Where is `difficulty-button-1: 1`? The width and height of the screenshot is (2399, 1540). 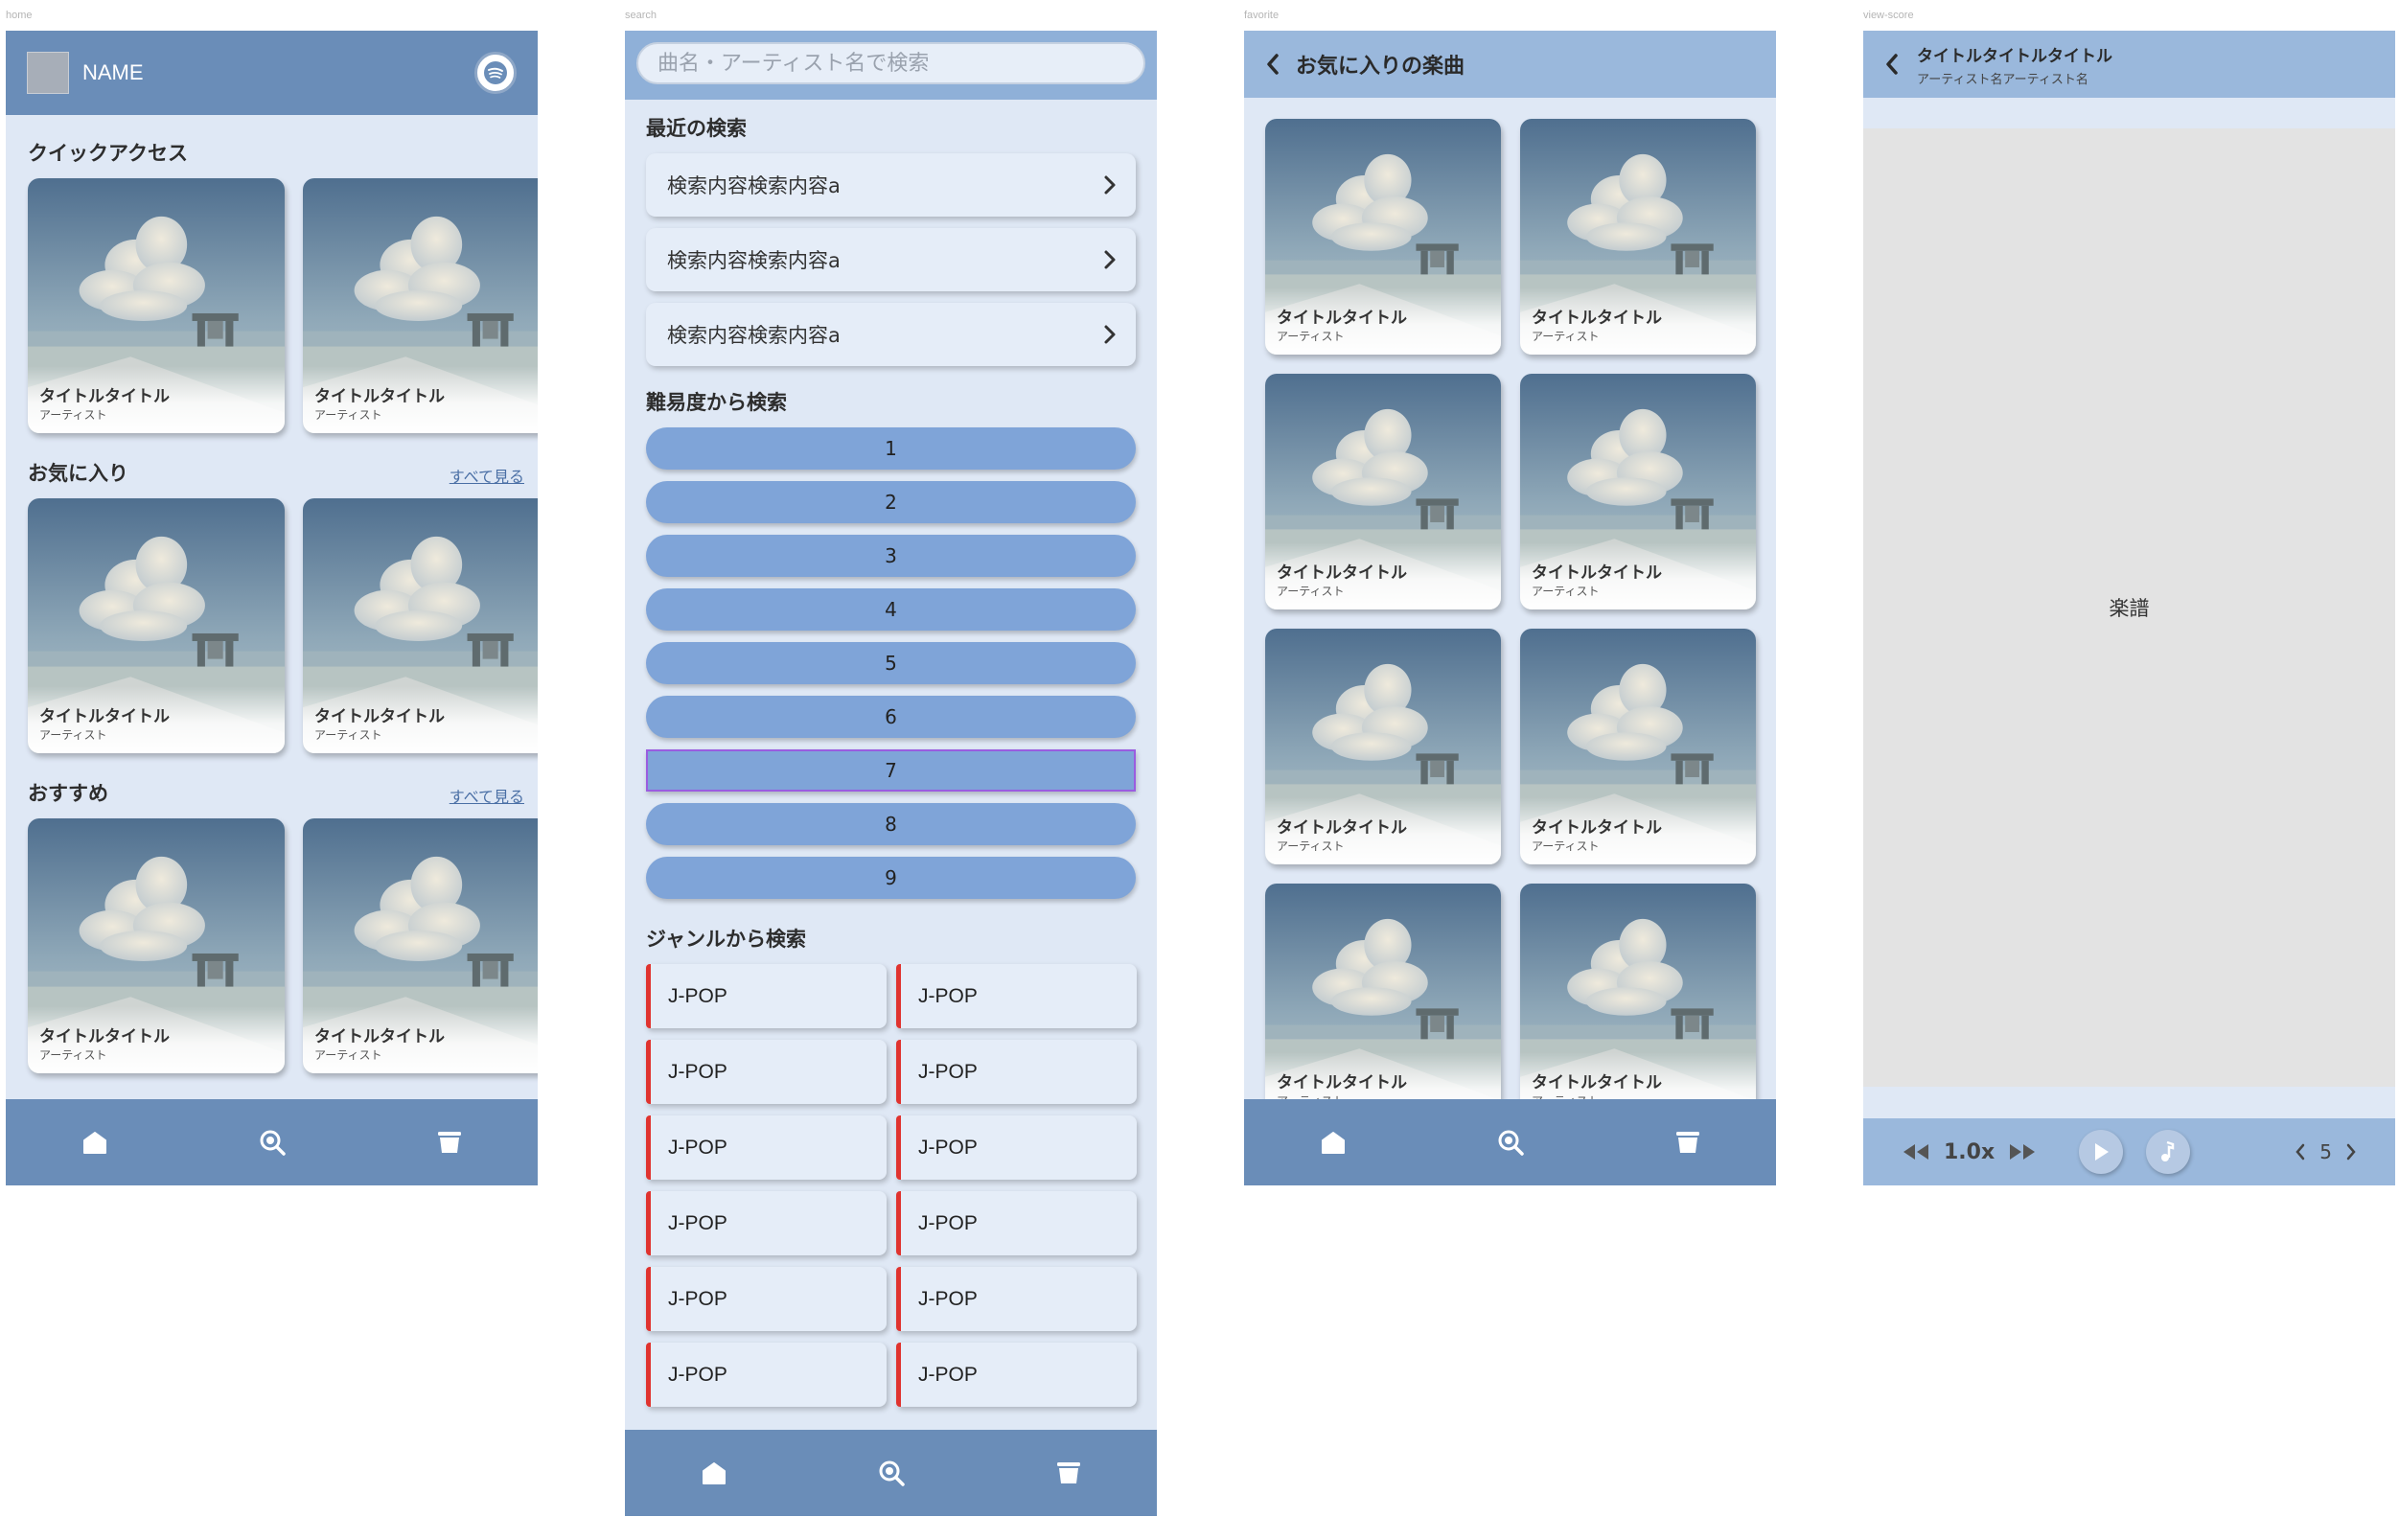
difficulty-button-1: 1 is located at coordinates (891, 448).